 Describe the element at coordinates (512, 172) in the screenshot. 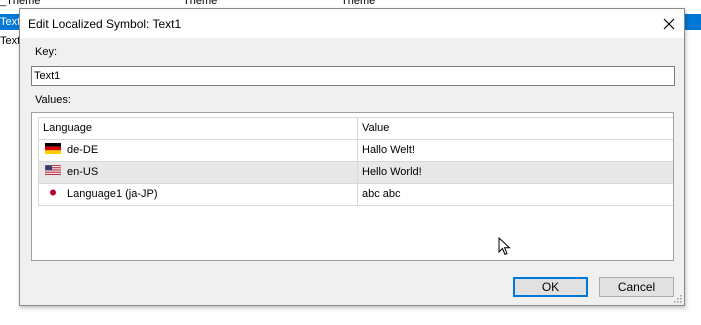

I see `value-cell: Hello World!` at that location.